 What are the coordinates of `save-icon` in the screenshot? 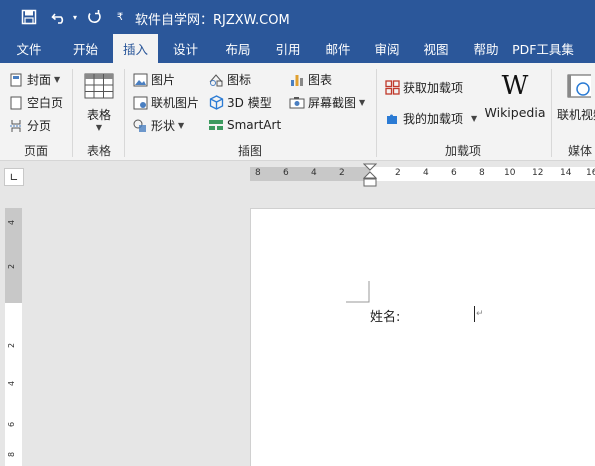 It's located at (29, 17).